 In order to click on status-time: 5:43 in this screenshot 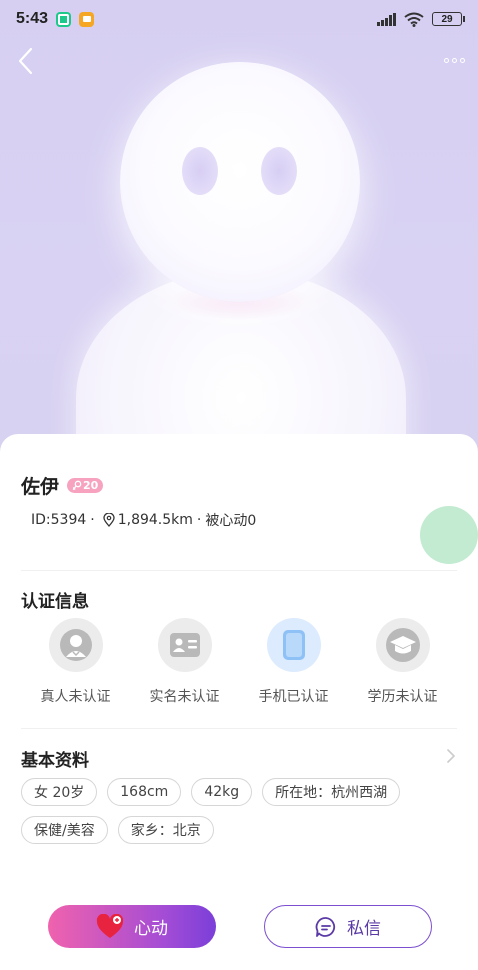, I will do `click(32, 18)`.